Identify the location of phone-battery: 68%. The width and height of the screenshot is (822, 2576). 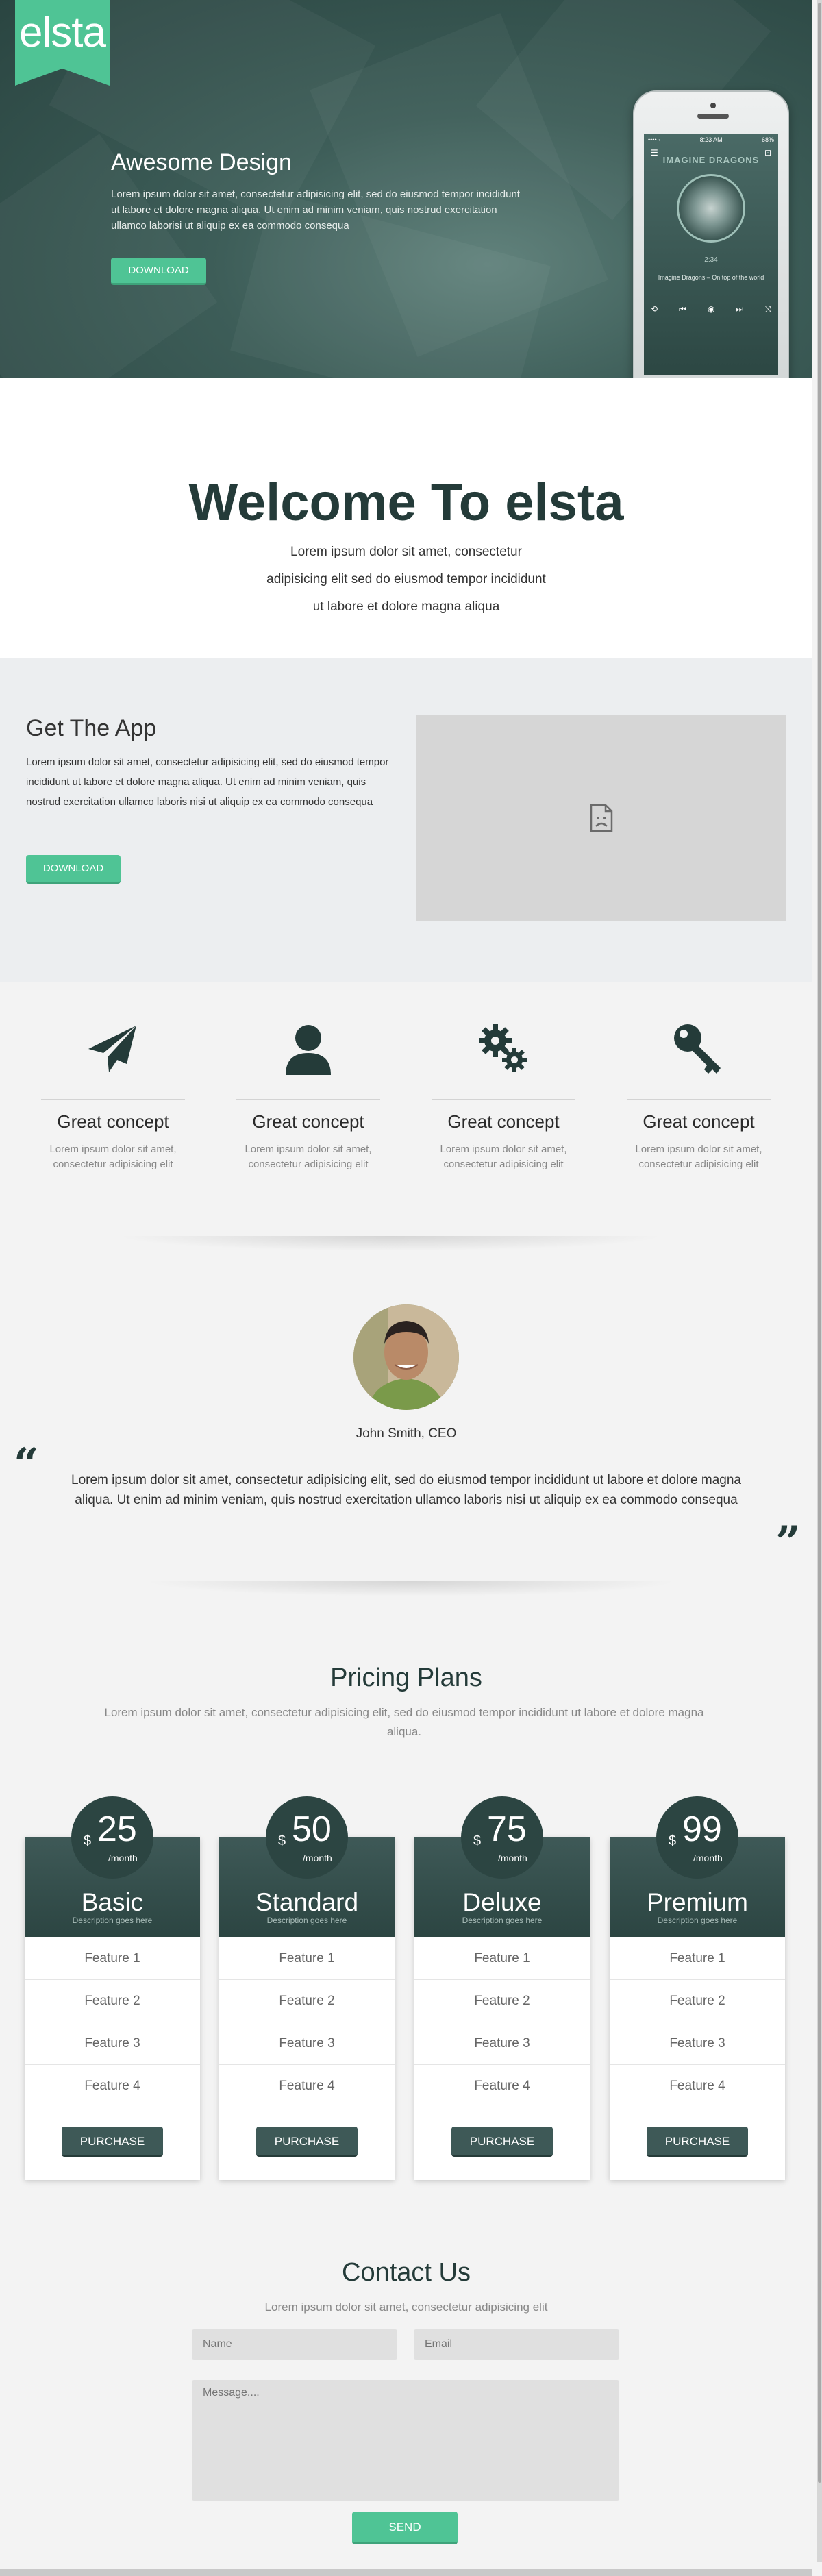
(768, 139).